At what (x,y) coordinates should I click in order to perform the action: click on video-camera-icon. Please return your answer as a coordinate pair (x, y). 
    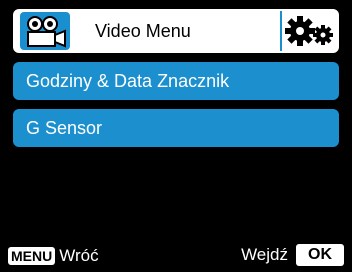
    Looking at the image, I should click on (45, 31).